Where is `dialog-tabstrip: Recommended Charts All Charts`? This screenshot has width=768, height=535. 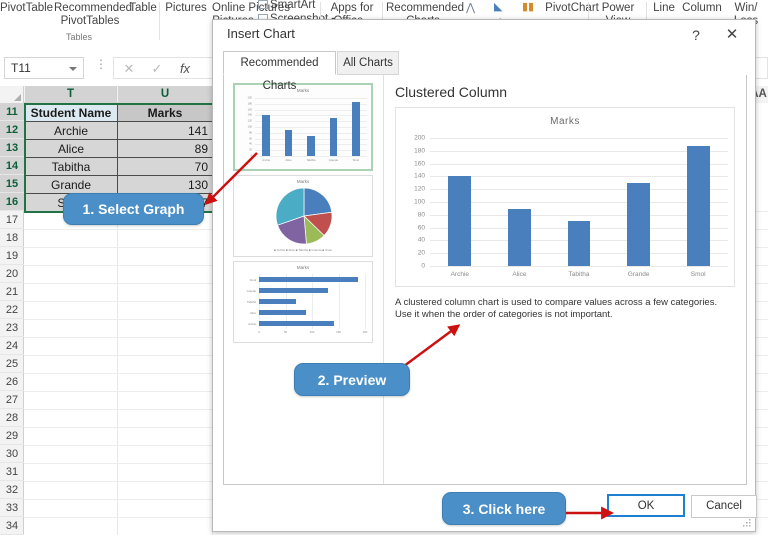 dialog-tabstrip: Recommended Charts All Charts is located at coordinates (484, 71).